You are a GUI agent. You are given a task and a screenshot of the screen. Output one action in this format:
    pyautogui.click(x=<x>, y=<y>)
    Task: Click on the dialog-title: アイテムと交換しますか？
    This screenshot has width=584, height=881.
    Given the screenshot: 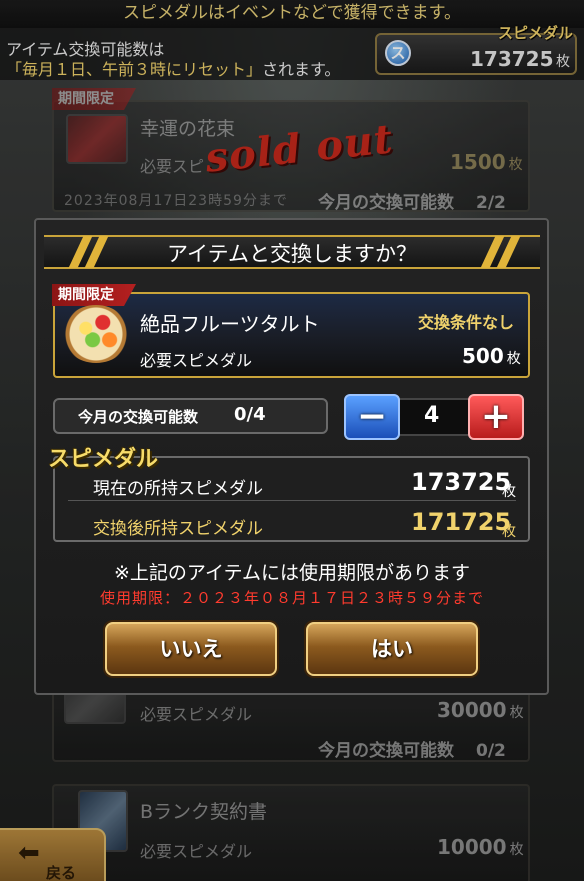 What is the action you would take?
    pyautogui.click(x=292, y=254)
    